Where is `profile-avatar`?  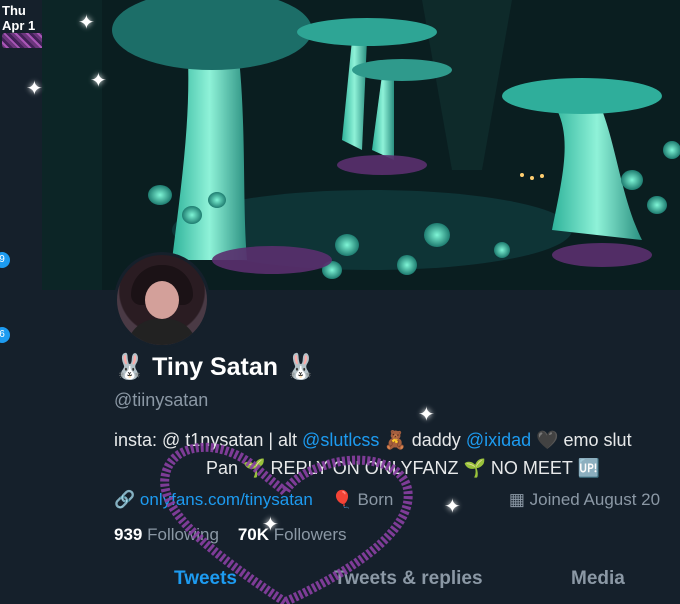 profile-avatar is located at coordinates (162, 300).